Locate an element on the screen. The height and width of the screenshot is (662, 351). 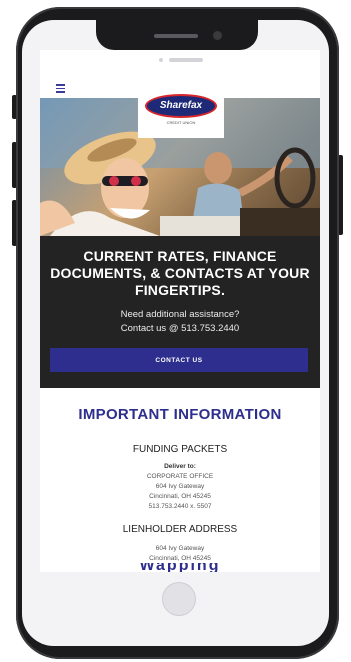
lienholder-address: 604 Ivy Gateway Cincinnati, OH 45245 is located at coordinates (180, 554).